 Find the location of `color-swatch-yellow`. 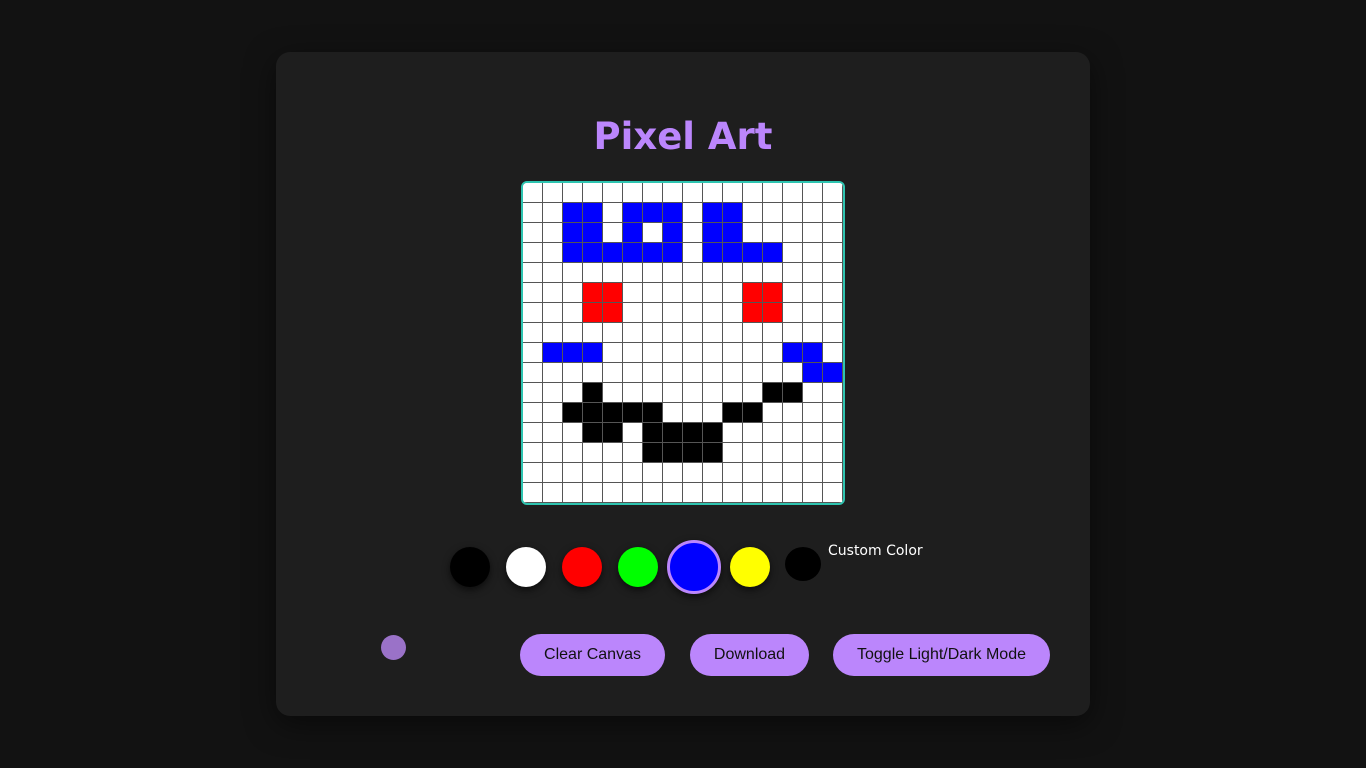

color-swatch-yellow is located at coordinates (750, 567).